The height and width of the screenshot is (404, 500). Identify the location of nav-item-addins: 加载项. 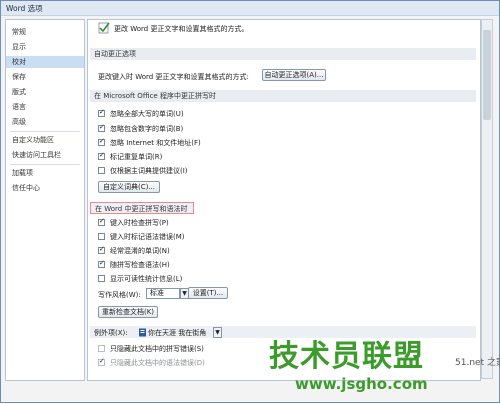
(45, 173).